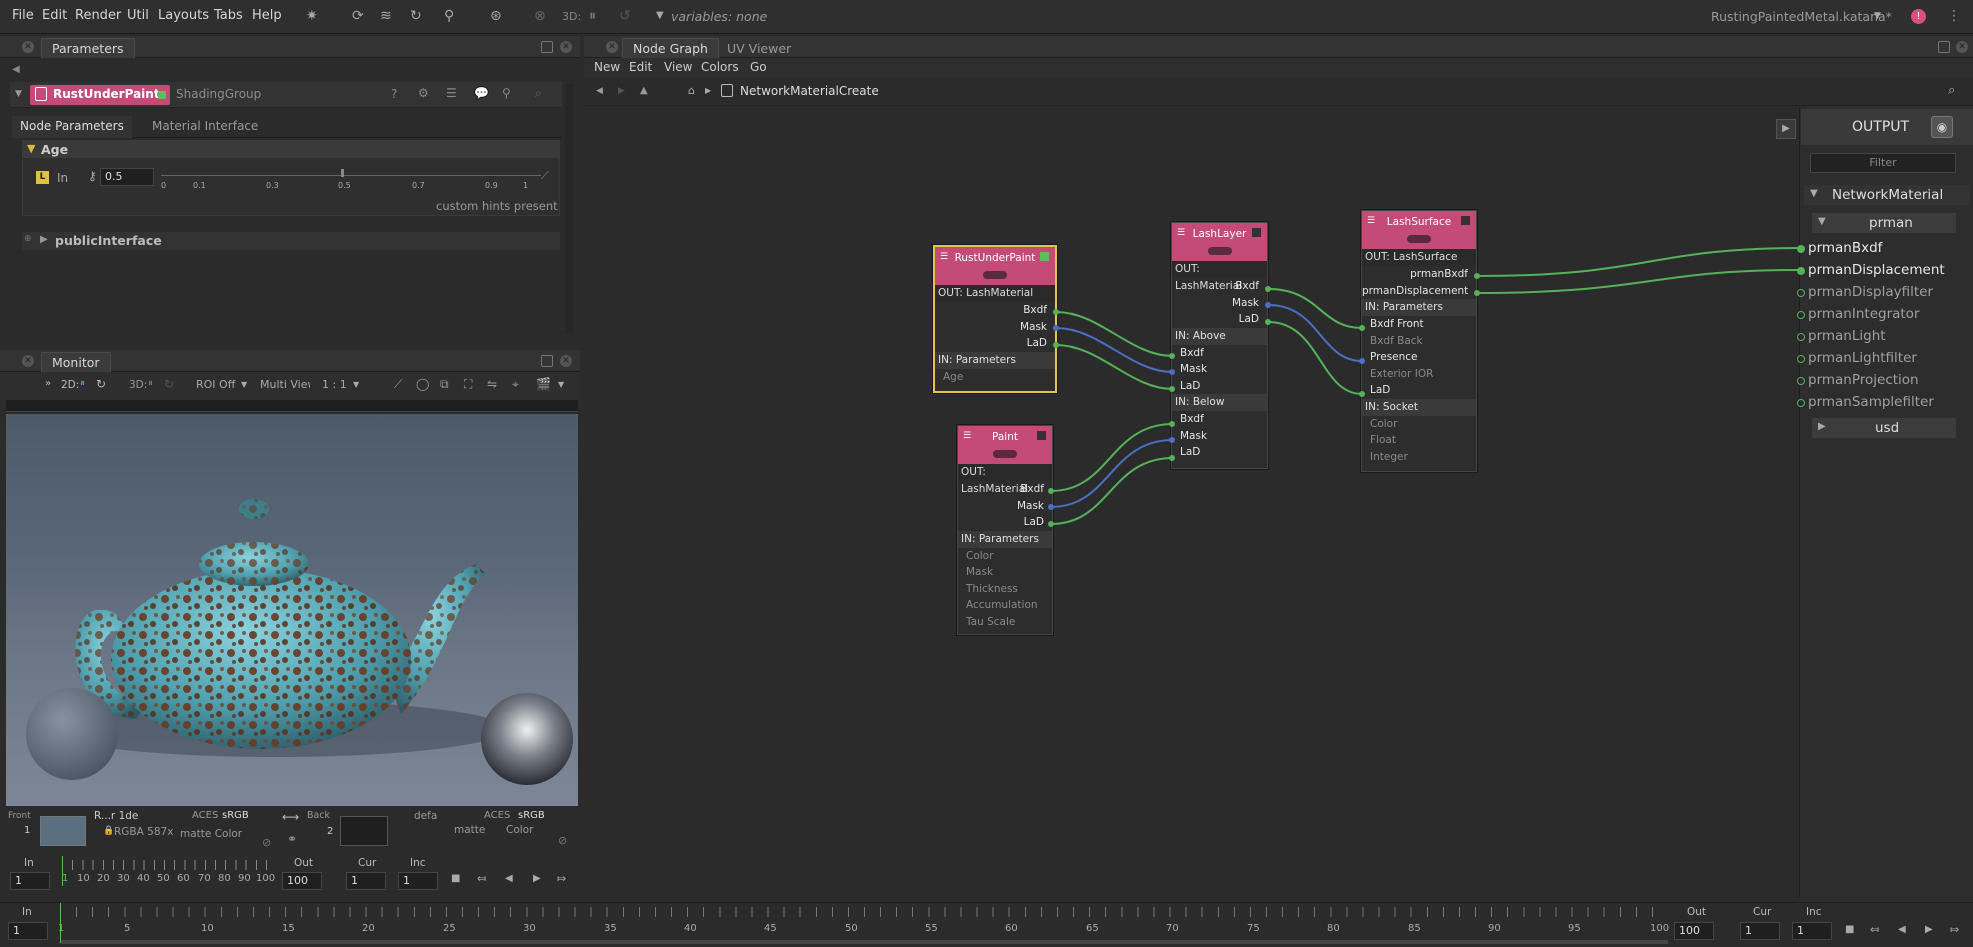 The height and width of the screenshot is (947, 1973). Describe the element at coordinates (1219, 242) in the screenshot. I see `node-header: ☰ LashLayer` at that location.